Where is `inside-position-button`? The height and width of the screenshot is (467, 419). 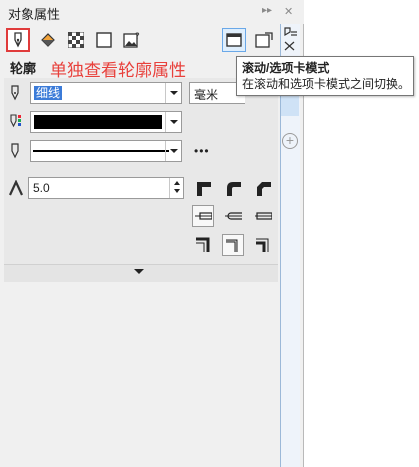
inside-position-button is located at coordinates (263, 245).